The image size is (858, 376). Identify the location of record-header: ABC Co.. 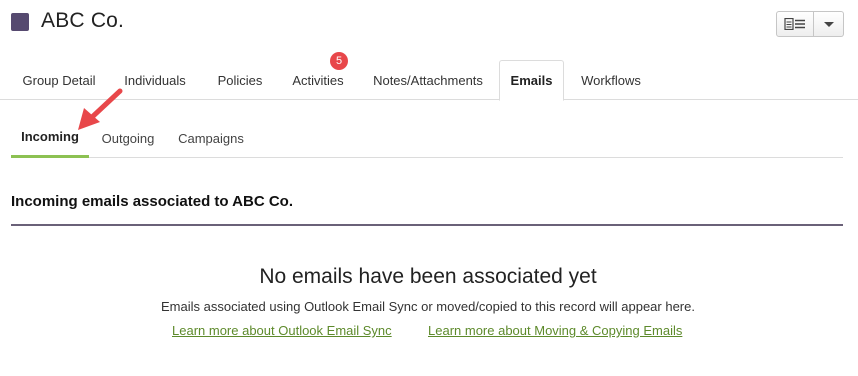
(429, 25).